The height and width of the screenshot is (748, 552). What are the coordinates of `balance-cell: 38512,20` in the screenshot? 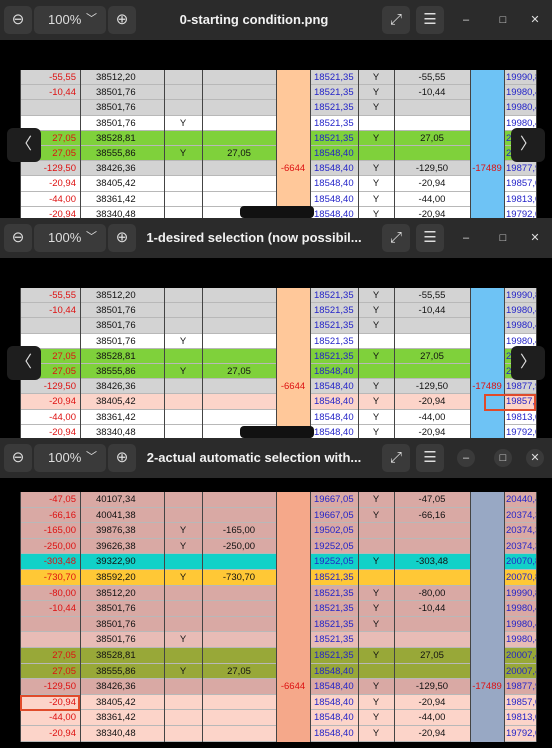 It's located at (116, 77).